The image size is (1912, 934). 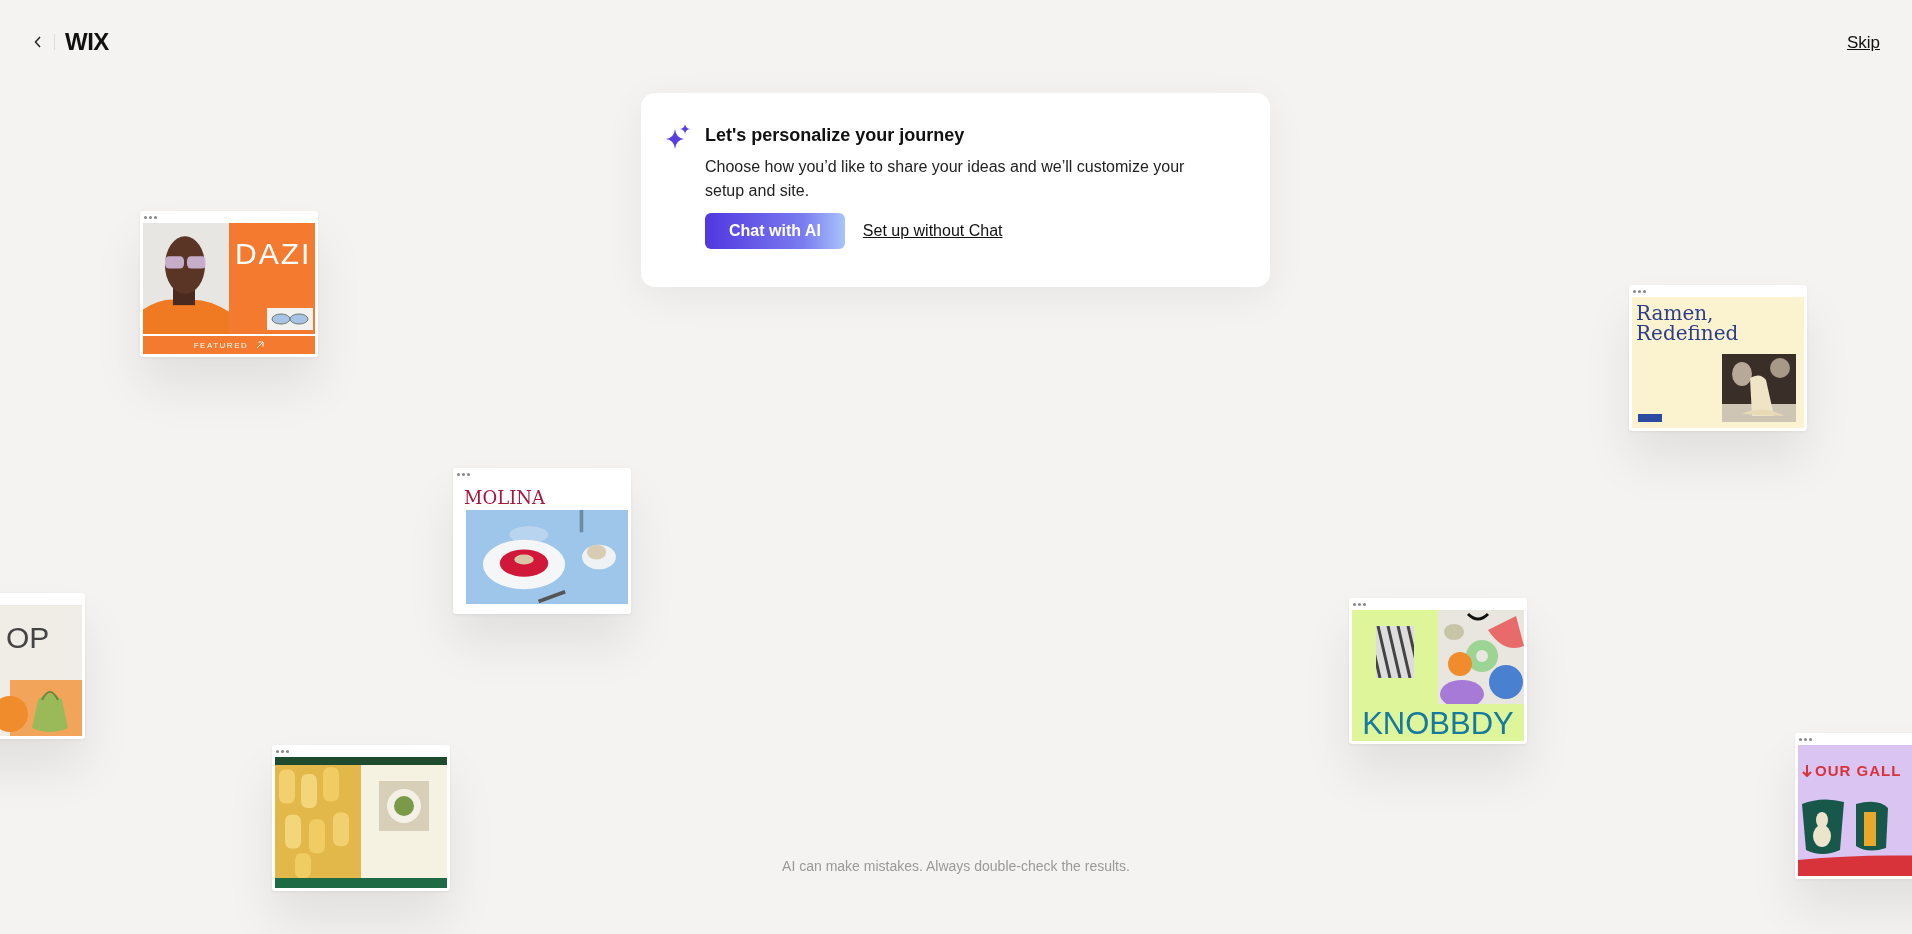 I want to click on sparkle-icon, so click(x=678, y=137).